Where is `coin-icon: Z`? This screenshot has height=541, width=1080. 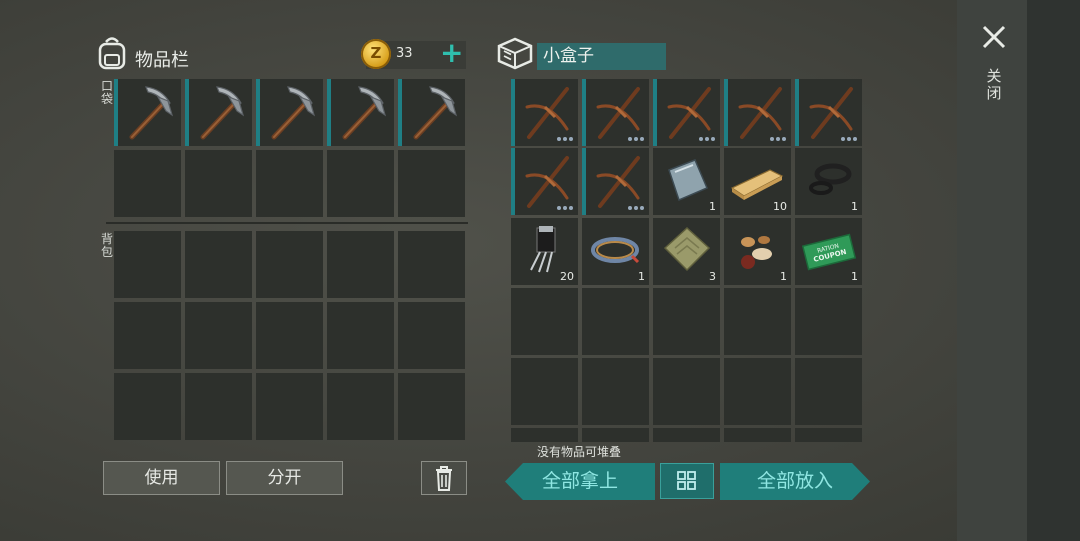 coin-icon: Z is located at coordinates (376, 54).